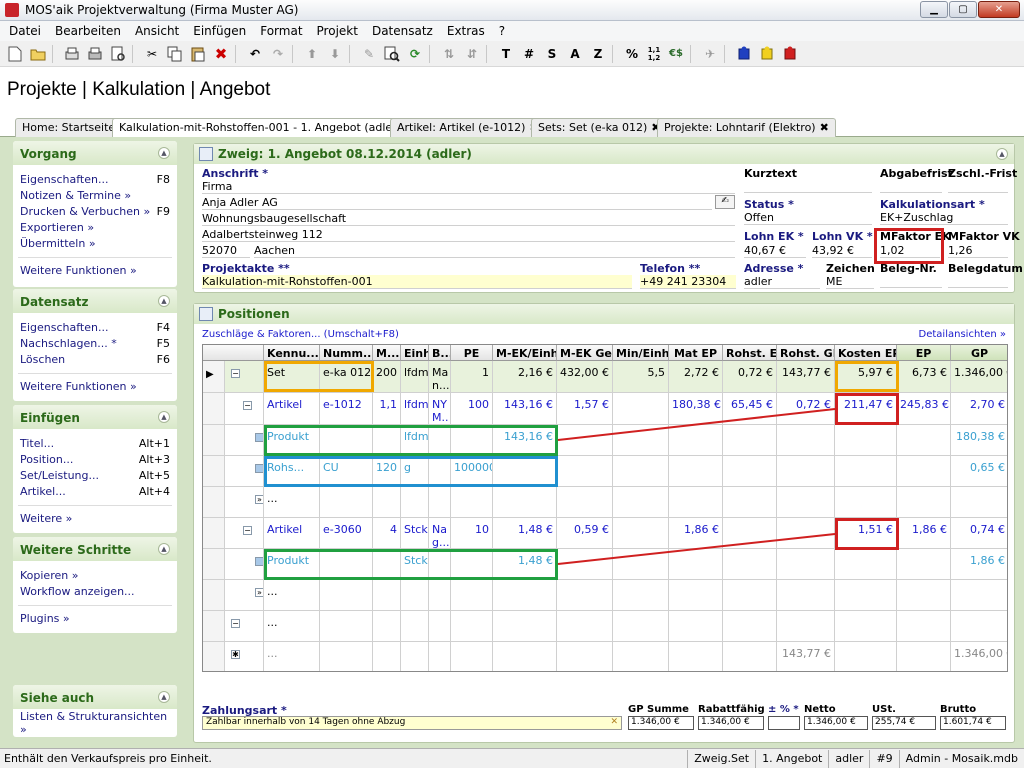 This screenshot has height=768, width=1024. Describe the element at coordinates (95, 243) in the screenshot. I see `sidebar-item-uebermitteln: Übermitteln »` at that location.